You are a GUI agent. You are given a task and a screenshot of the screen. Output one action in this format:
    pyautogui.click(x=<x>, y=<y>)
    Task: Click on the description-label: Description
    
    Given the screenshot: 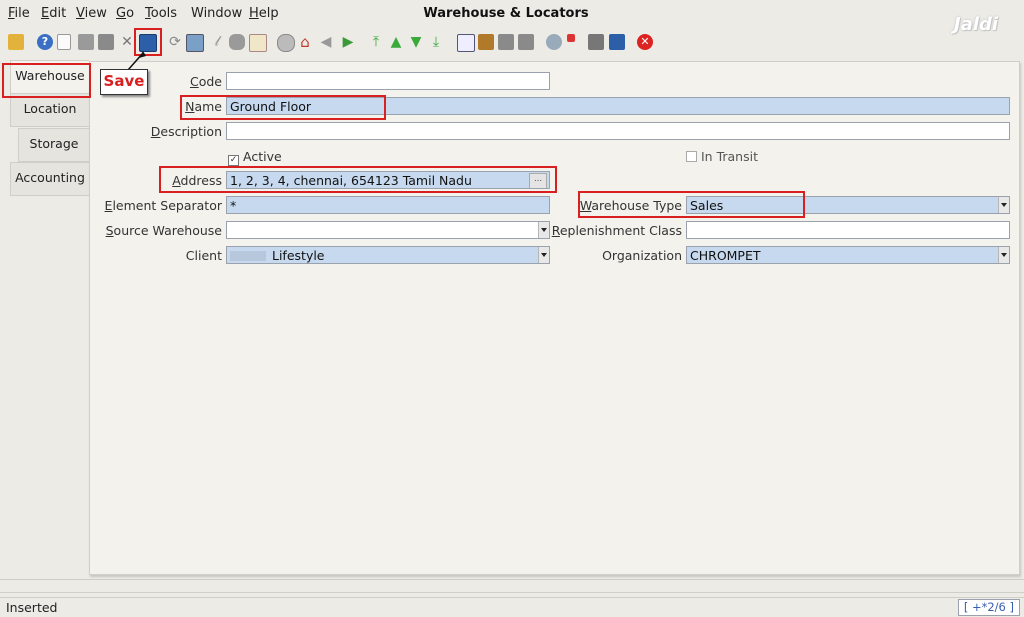 What is the action you would take?
    pyautogui.click(x=186, y=131)
    